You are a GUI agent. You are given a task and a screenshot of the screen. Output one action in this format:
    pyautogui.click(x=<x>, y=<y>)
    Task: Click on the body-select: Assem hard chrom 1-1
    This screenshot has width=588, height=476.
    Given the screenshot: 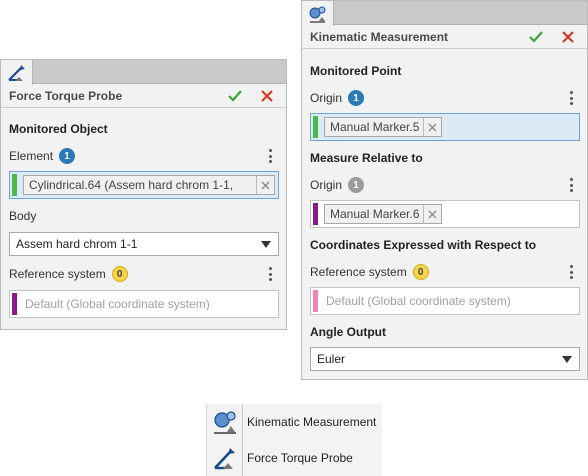 What is the action you would take?
    pyautogui.click(x=144, y=244)
    